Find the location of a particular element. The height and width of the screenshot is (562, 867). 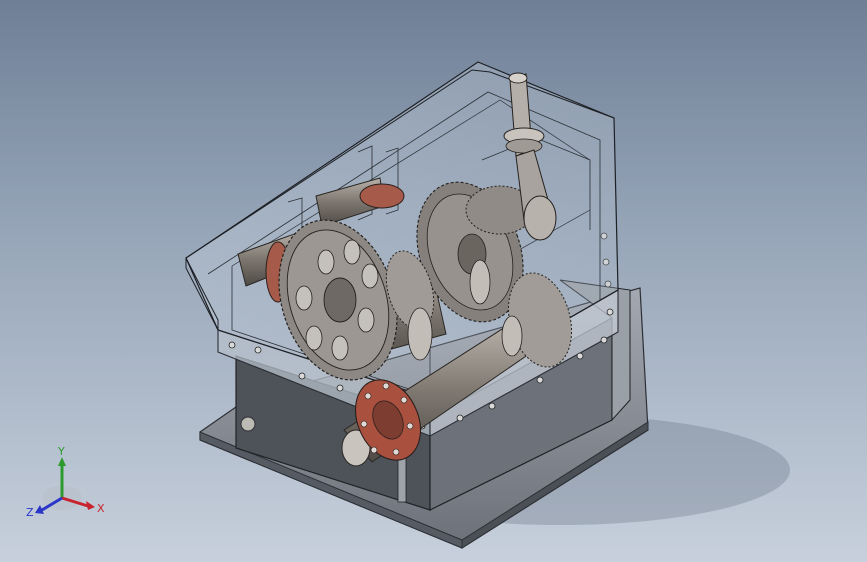

top-flange is located at coordinates (382, 196).